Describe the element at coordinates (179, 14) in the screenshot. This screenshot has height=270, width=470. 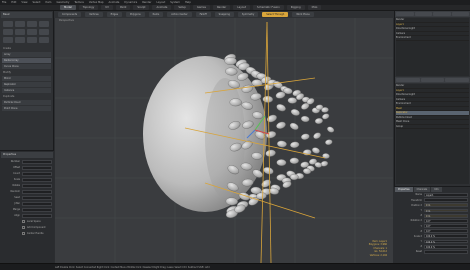
I see `toolbar-button: Action Center` at that location.